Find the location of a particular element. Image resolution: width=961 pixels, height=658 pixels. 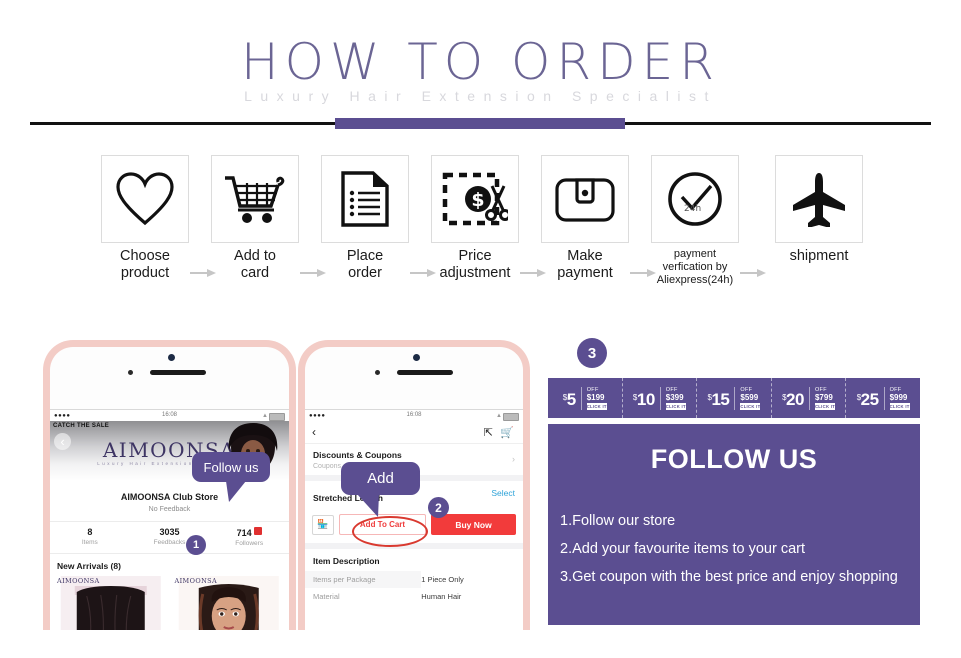

arrow-right-icon is located at coordinates (753, 273).